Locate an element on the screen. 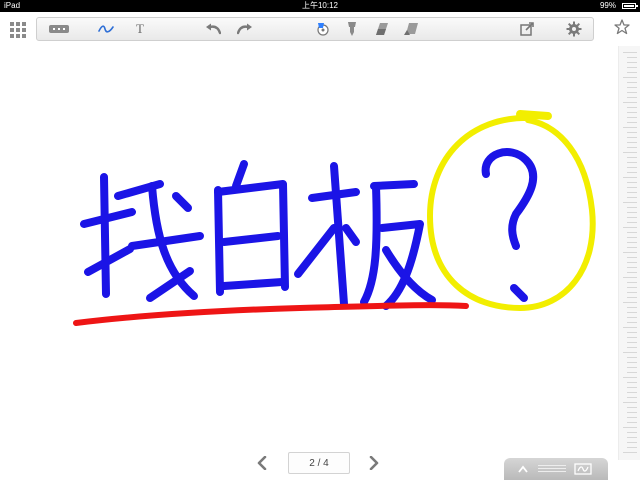 This screenshot has height=480, width=640. battery-icon is located at coordinates (630, 6).